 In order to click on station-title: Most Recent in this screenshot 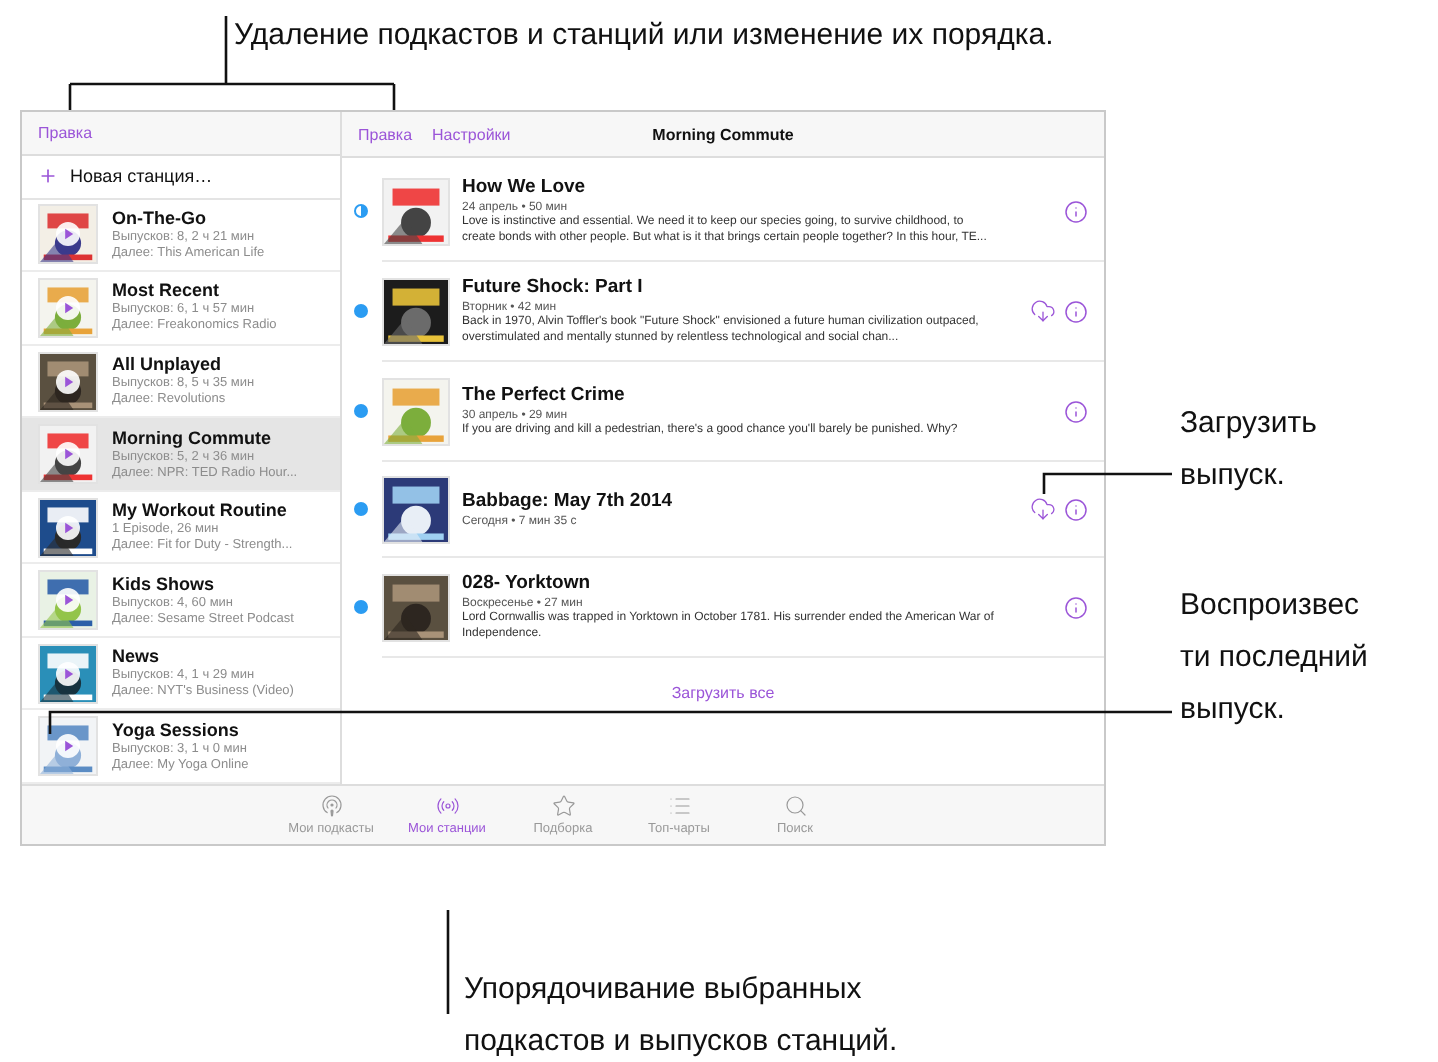, I will do `click(167, 290)`.